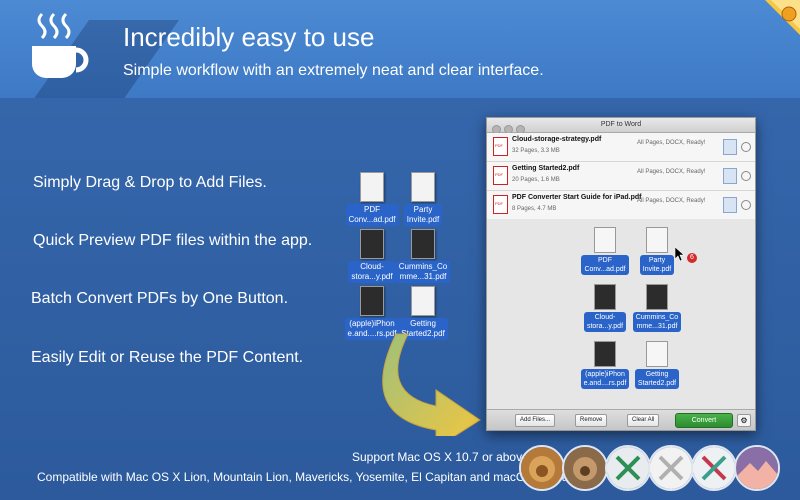 The width and height of the screenshot is (800, 500). What do you see at coordinates (431, 384) in the screenshot?
I see `curved-arrow-icon` at bounding box center [431, 384].